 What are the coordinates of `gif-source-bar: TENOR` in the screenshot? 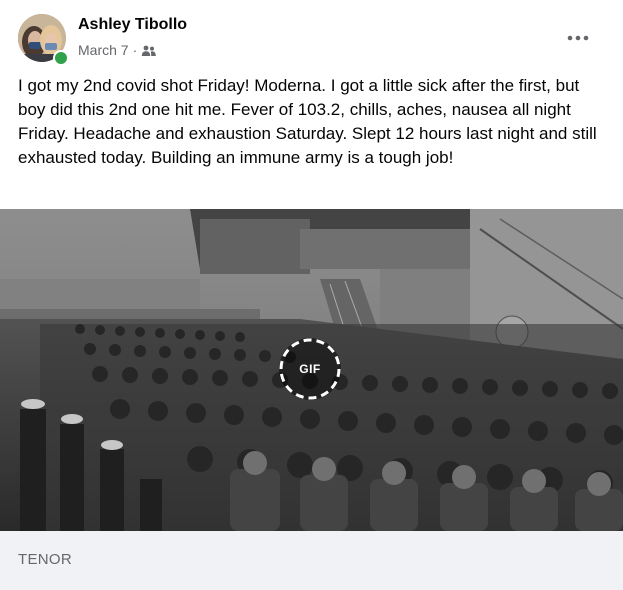 It's located at (311, 560).